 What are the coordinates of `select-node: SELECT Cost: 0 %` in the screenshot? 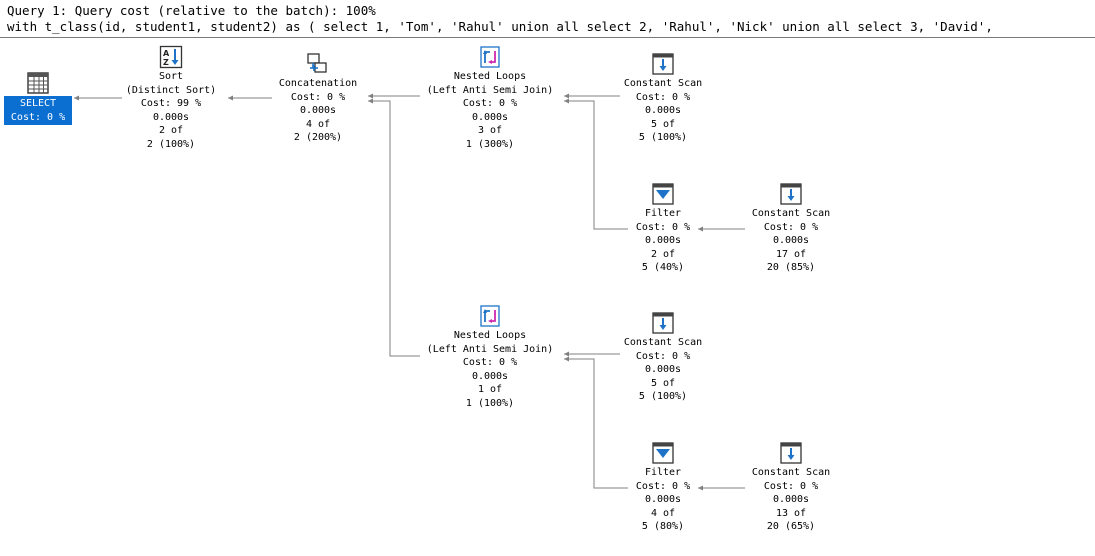 It's located at (38, 98).